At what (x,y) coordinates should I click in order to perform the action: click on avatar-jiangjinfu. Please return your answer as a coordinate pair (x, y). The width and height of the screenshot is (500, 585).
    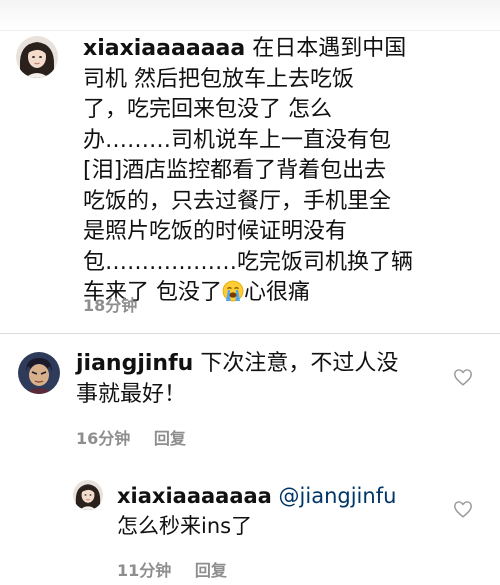
    Looking at the image, I should click on (39, 373).